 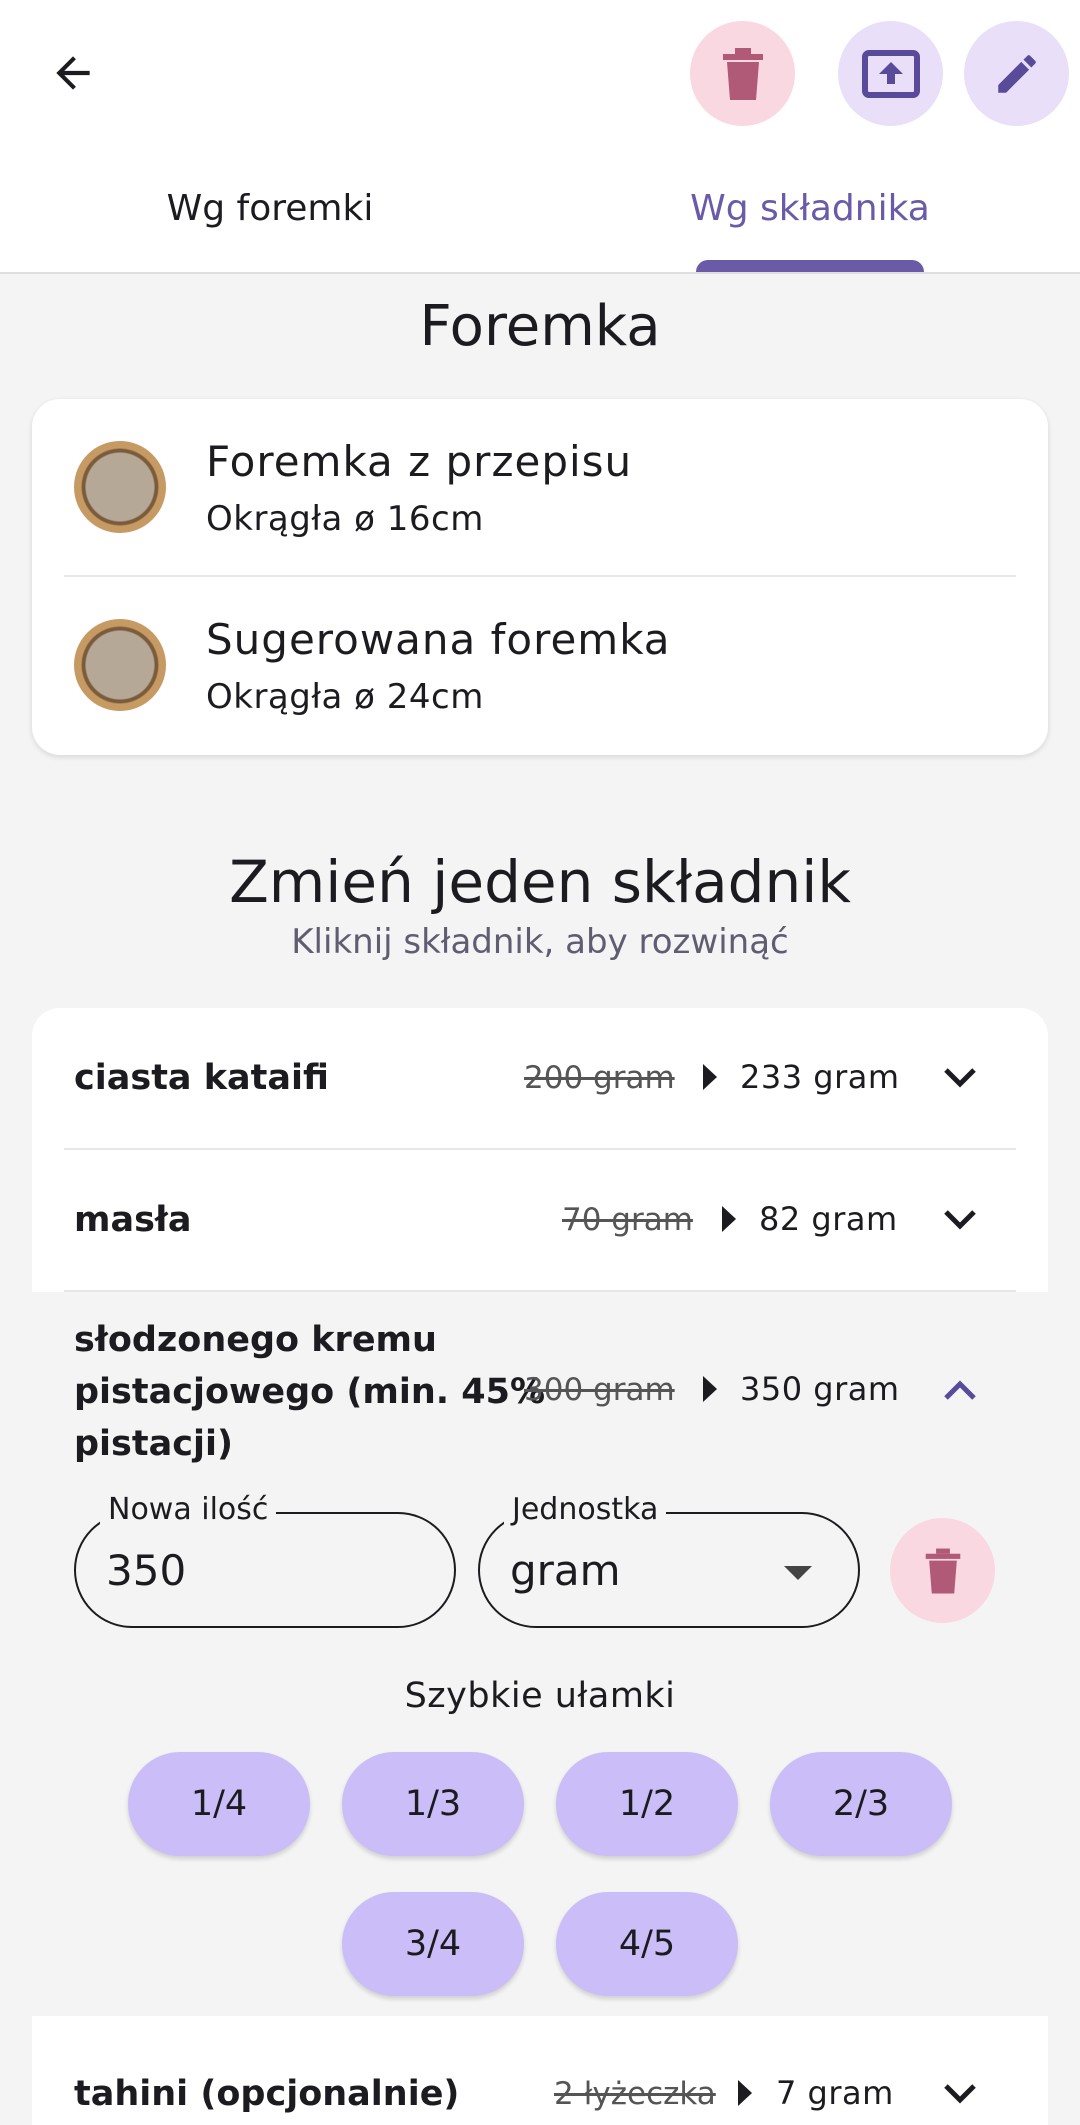 What do you see at coordinates (810, 266) in the screenshot?
I see `tab-indicator` at bounding box center [810, 266].